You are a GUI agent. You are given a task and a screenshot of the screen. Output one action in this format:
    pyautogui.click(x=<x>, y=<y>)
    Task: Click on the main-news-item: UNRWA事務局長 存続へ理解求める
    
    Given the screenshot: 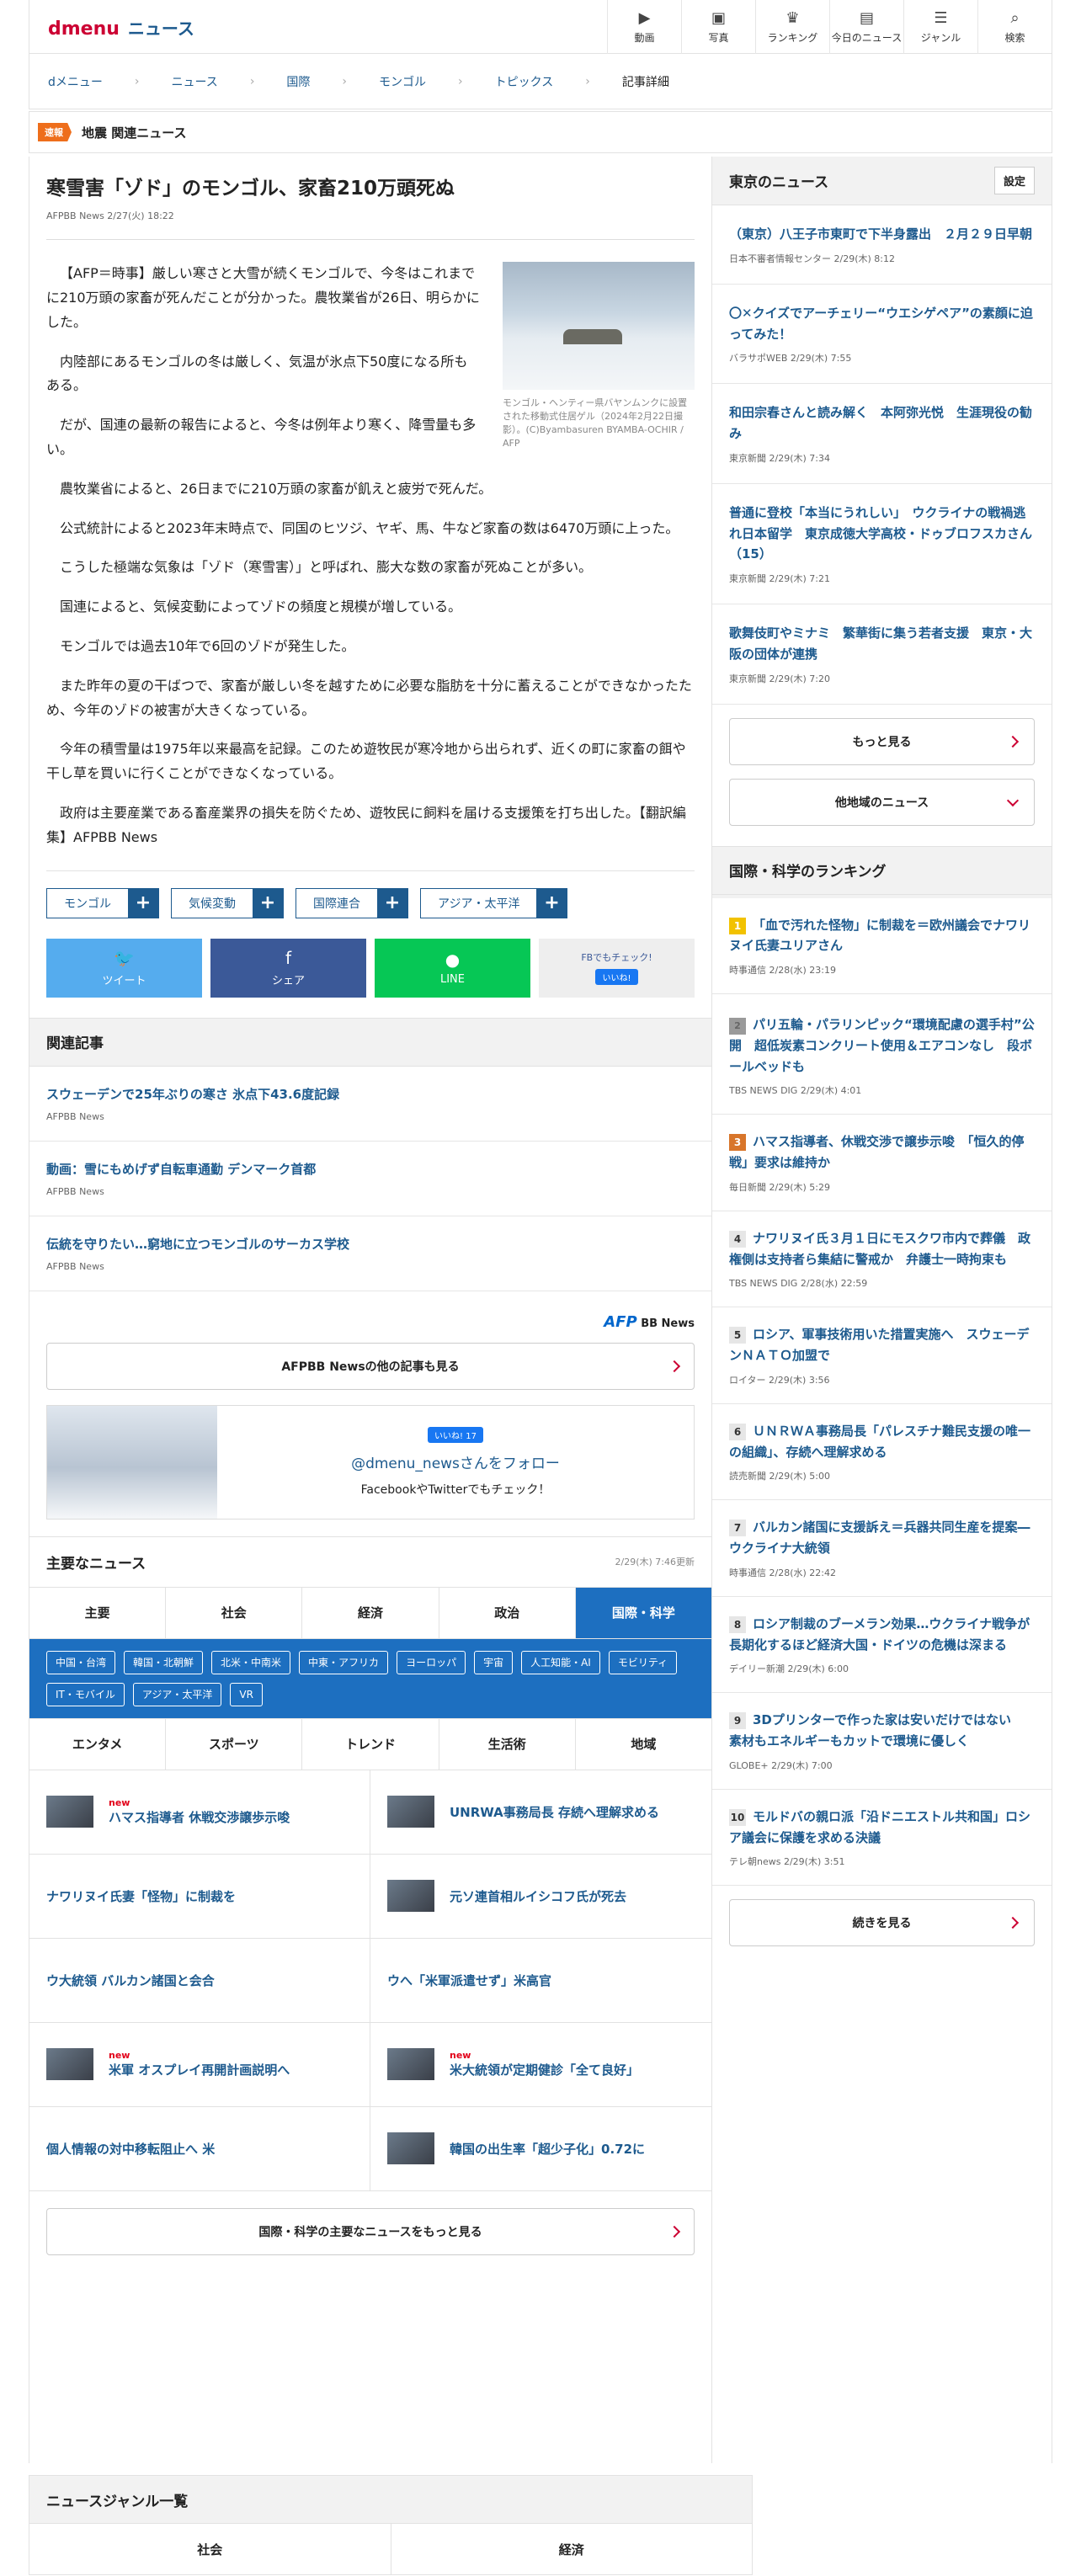 What is the action you would take?
    pyautogui.click(x=540, y=1813)
    